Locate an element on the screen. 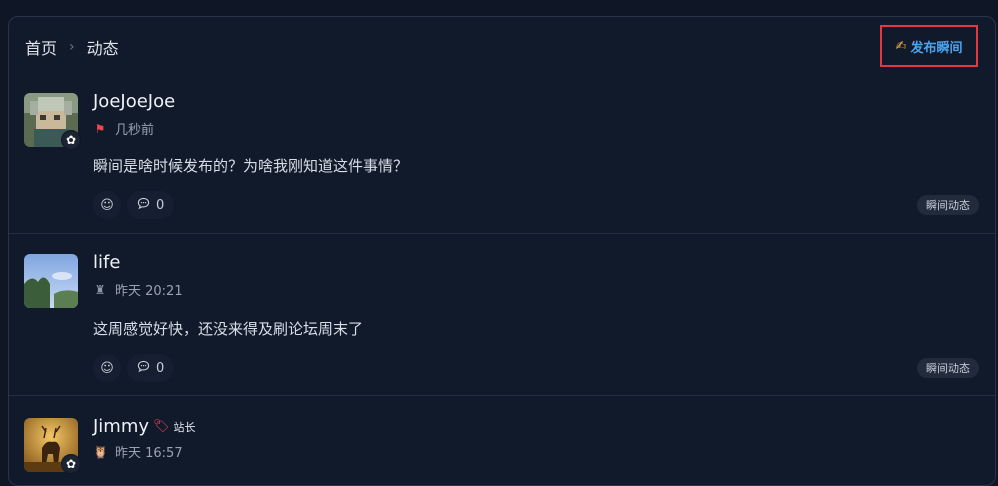  breadcrumb-current: 动态 is located at coordinates (102, 48).